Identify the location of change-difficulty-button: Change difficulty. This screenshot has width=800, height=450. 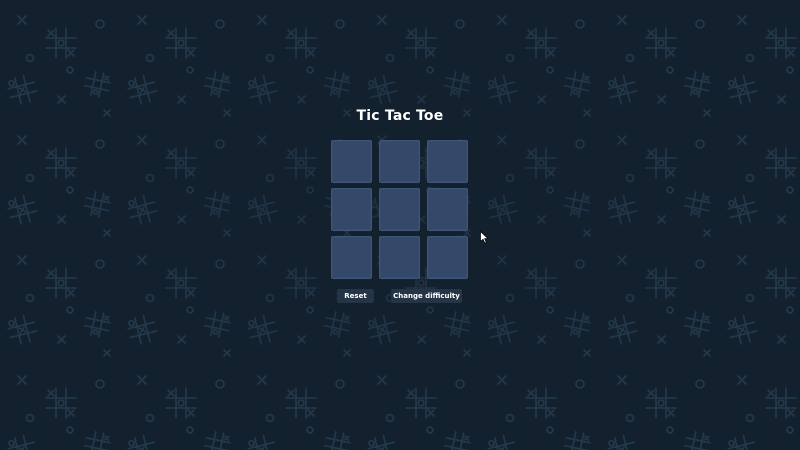
(426, 296).